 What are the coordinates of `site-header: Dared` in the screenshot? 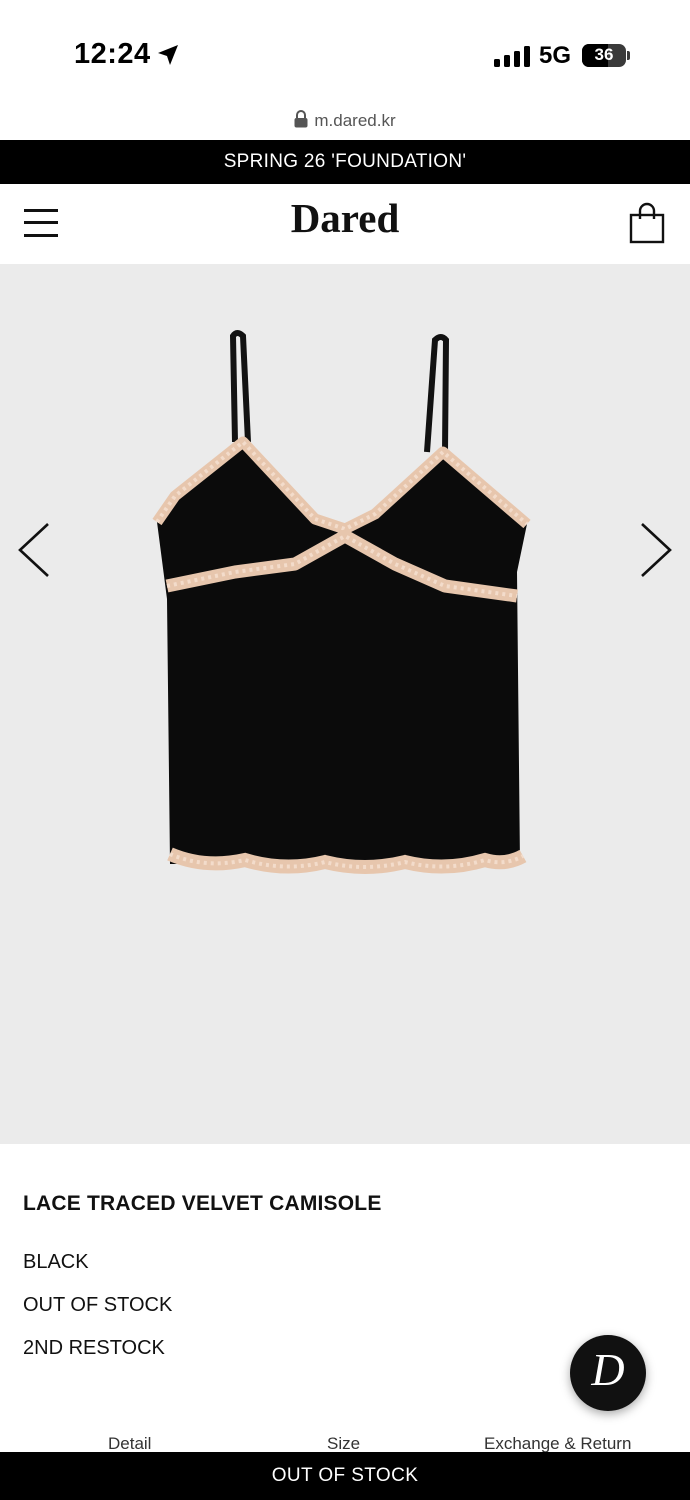 It's located at (345, 224).